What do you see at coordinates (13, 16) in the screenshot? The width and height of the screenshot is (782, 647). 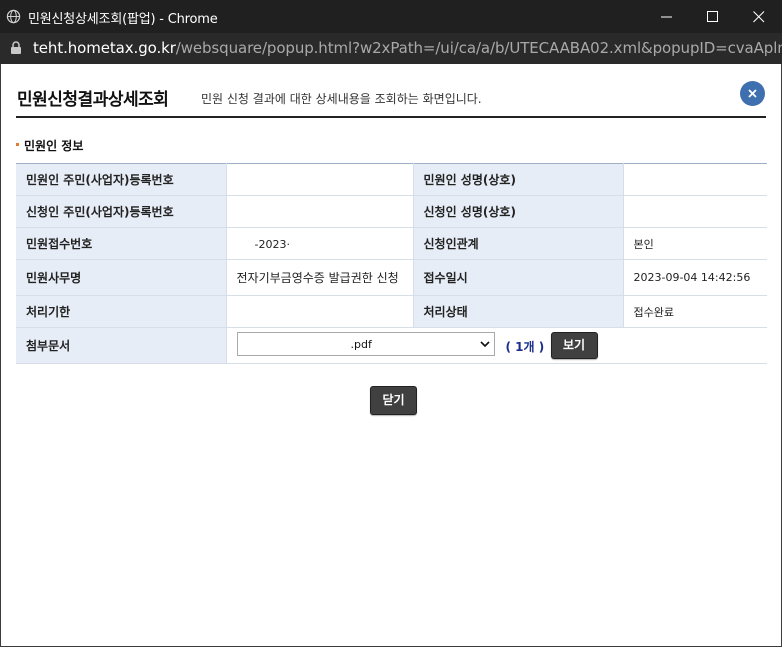 I see `globe-icon` at bounding box center [13, 16].